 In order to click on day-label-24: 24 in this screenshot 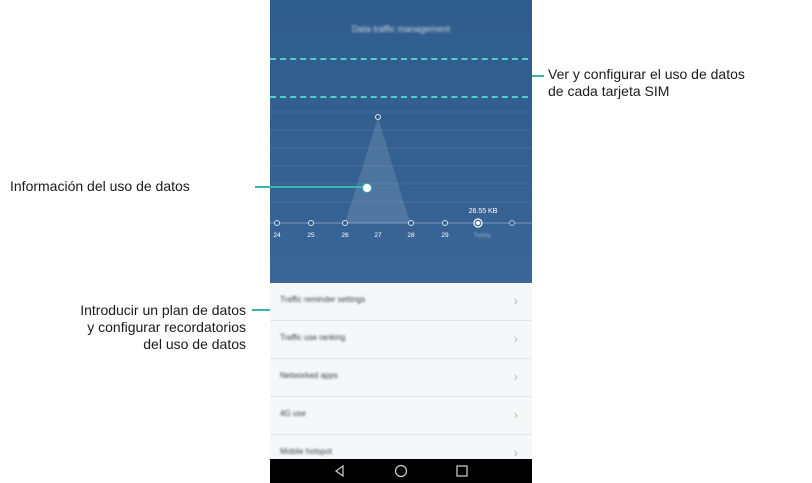, I will do `click(277, 235)`.